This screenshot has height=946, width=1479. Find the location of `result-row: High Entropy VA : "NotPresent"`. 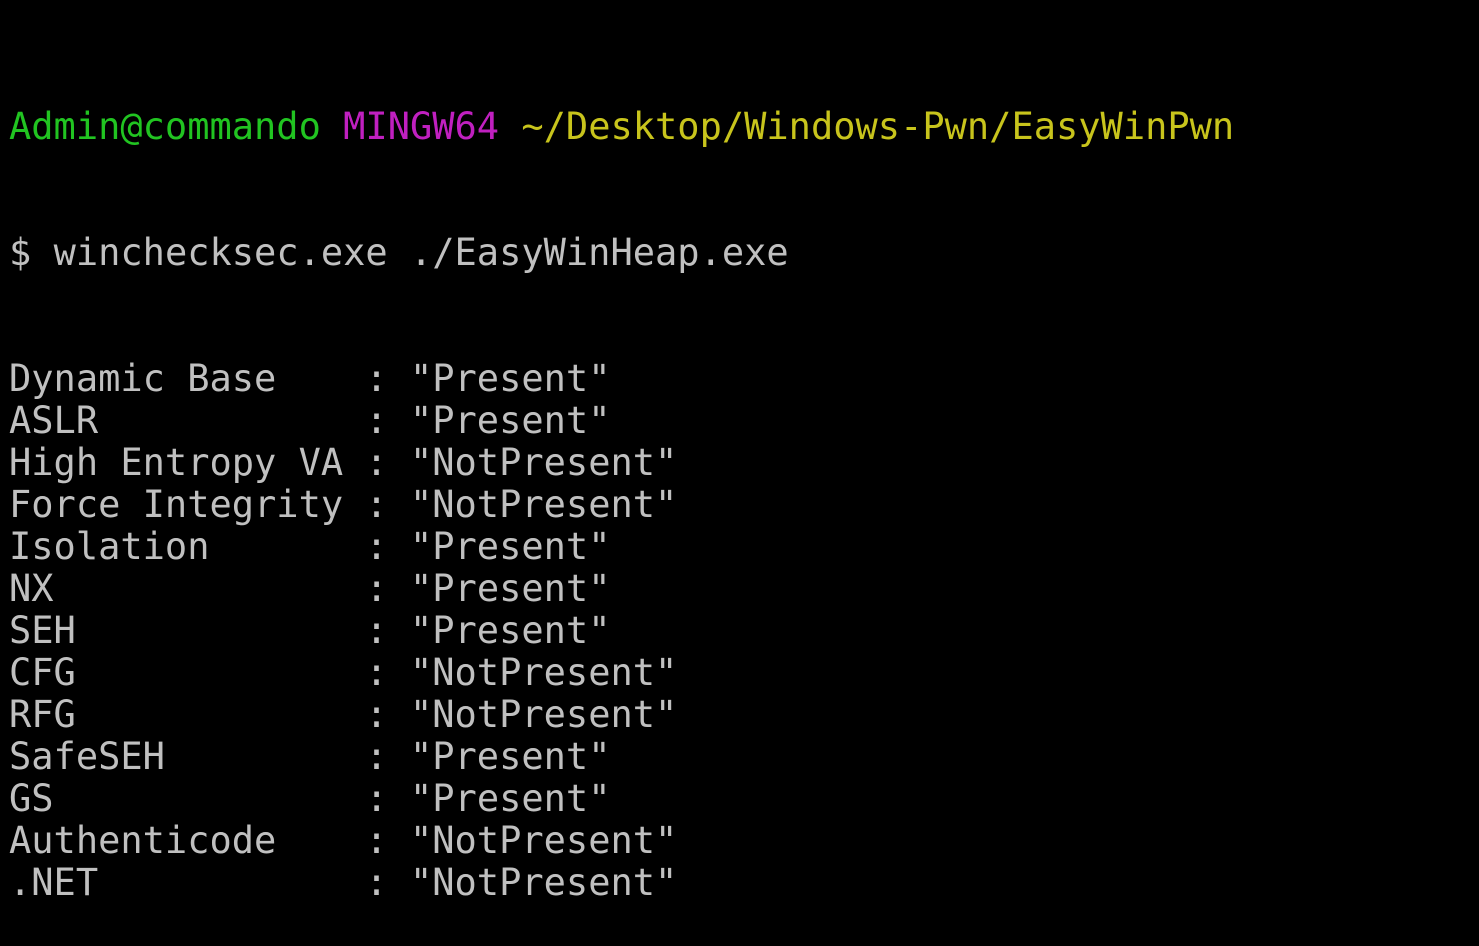

result-row: High Entropy VA : "NotPresent" is located at coordinates (621, 463).